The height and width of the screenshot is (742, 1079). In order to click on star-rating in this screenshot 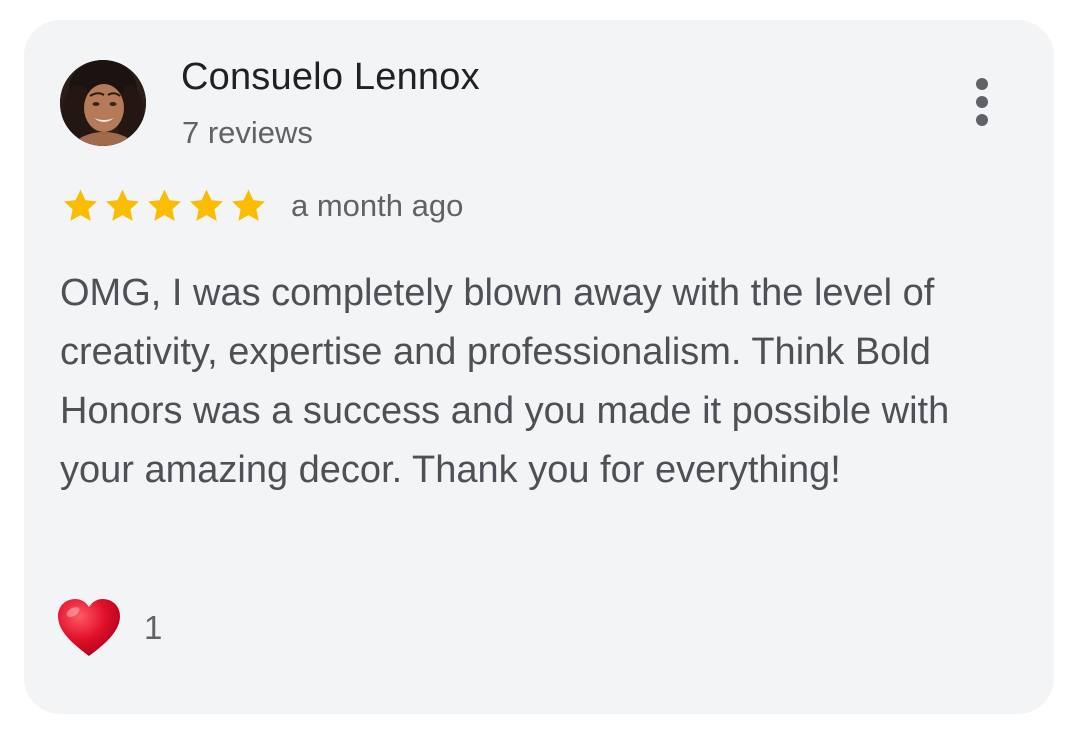, I will do `click(164, 206)`.